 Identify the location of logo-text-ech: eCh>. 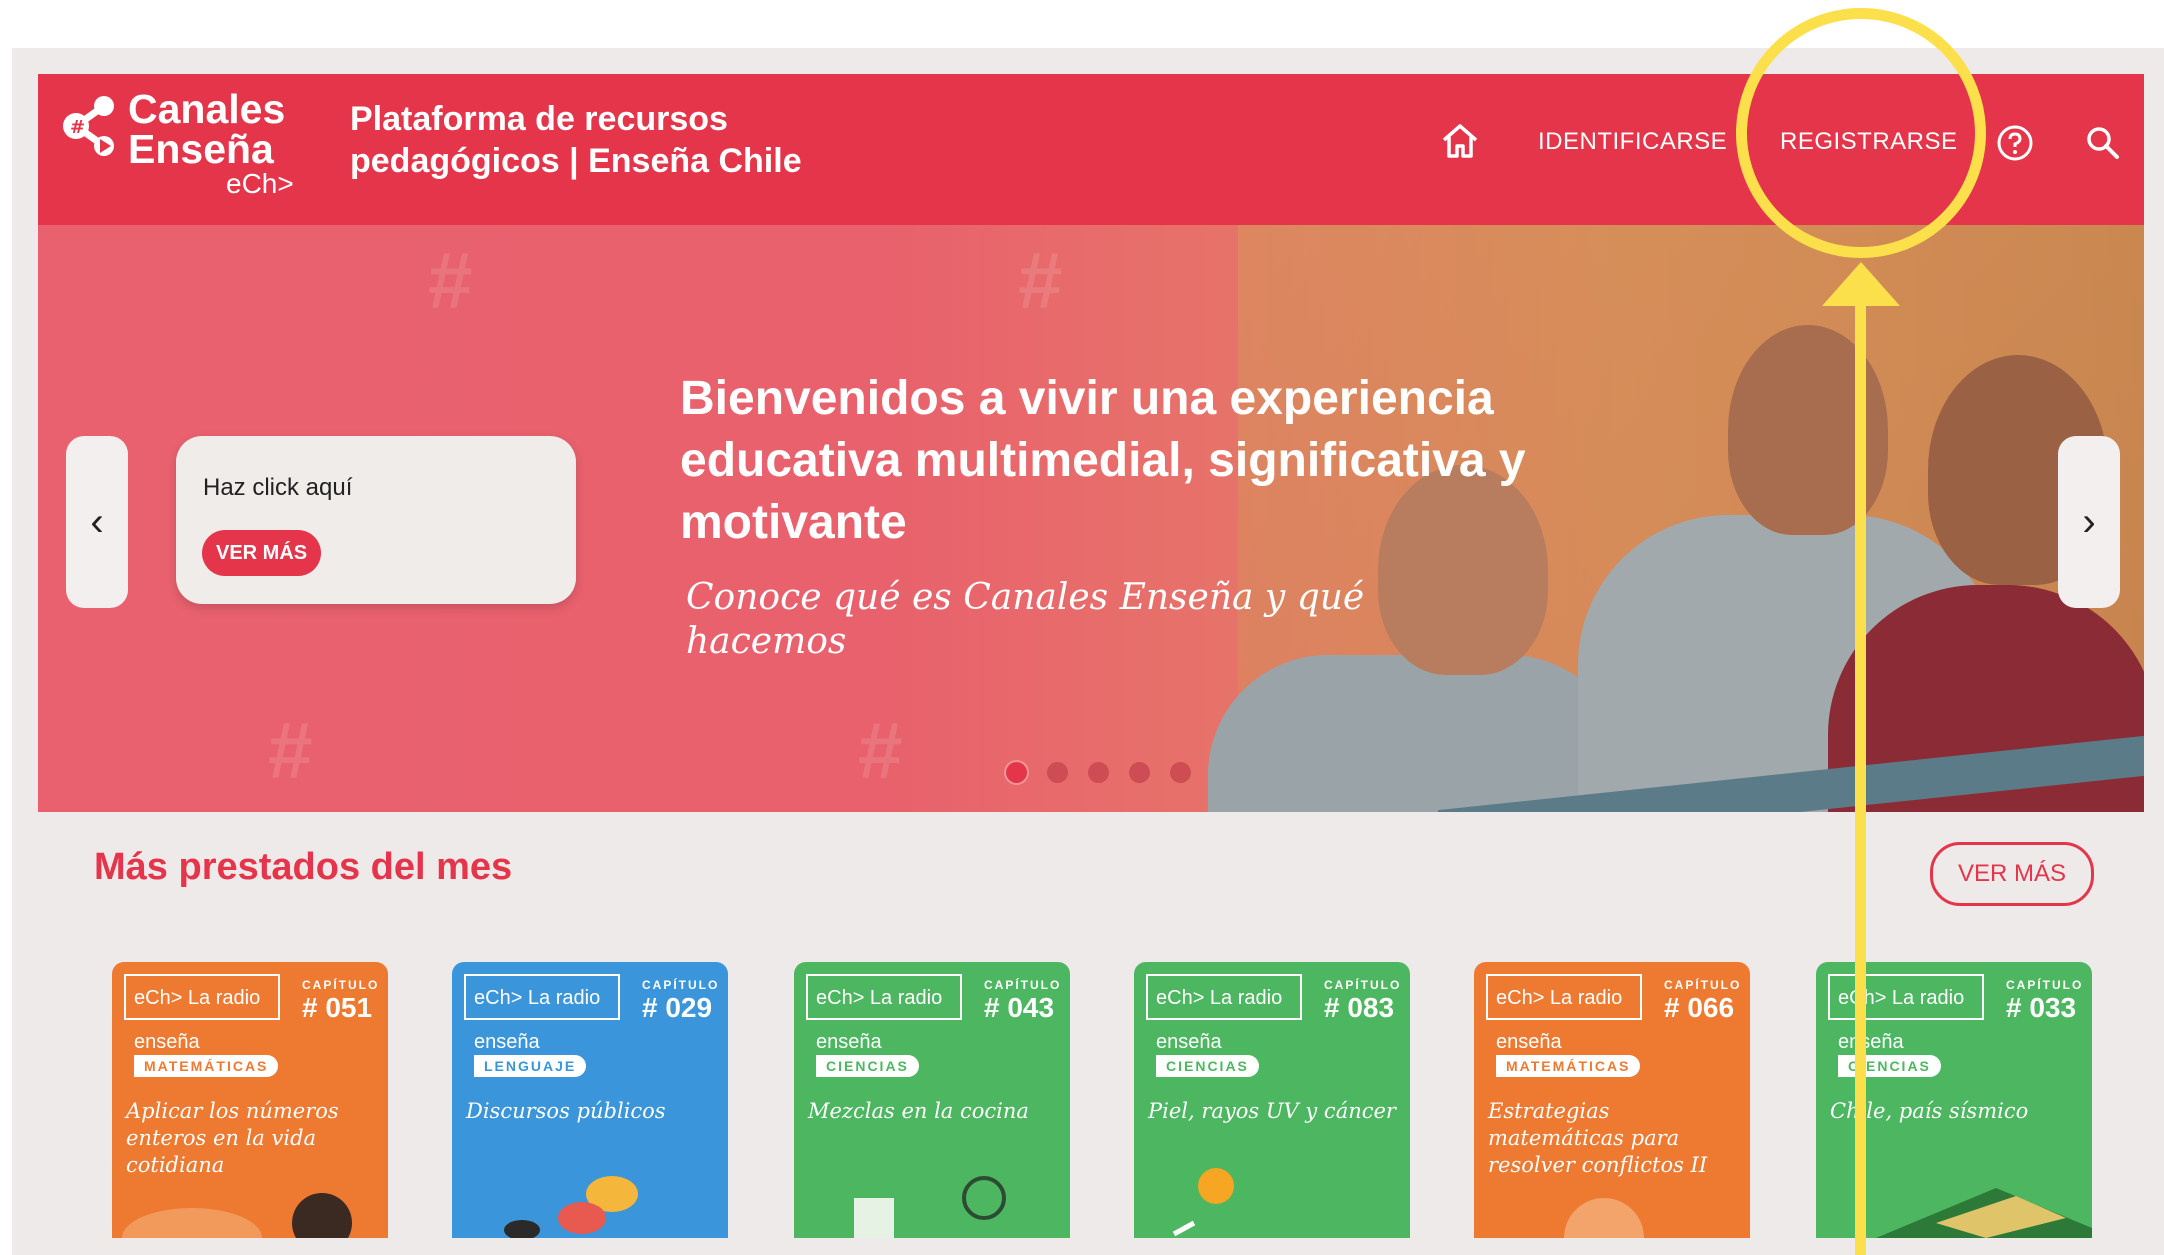
(260, 183).